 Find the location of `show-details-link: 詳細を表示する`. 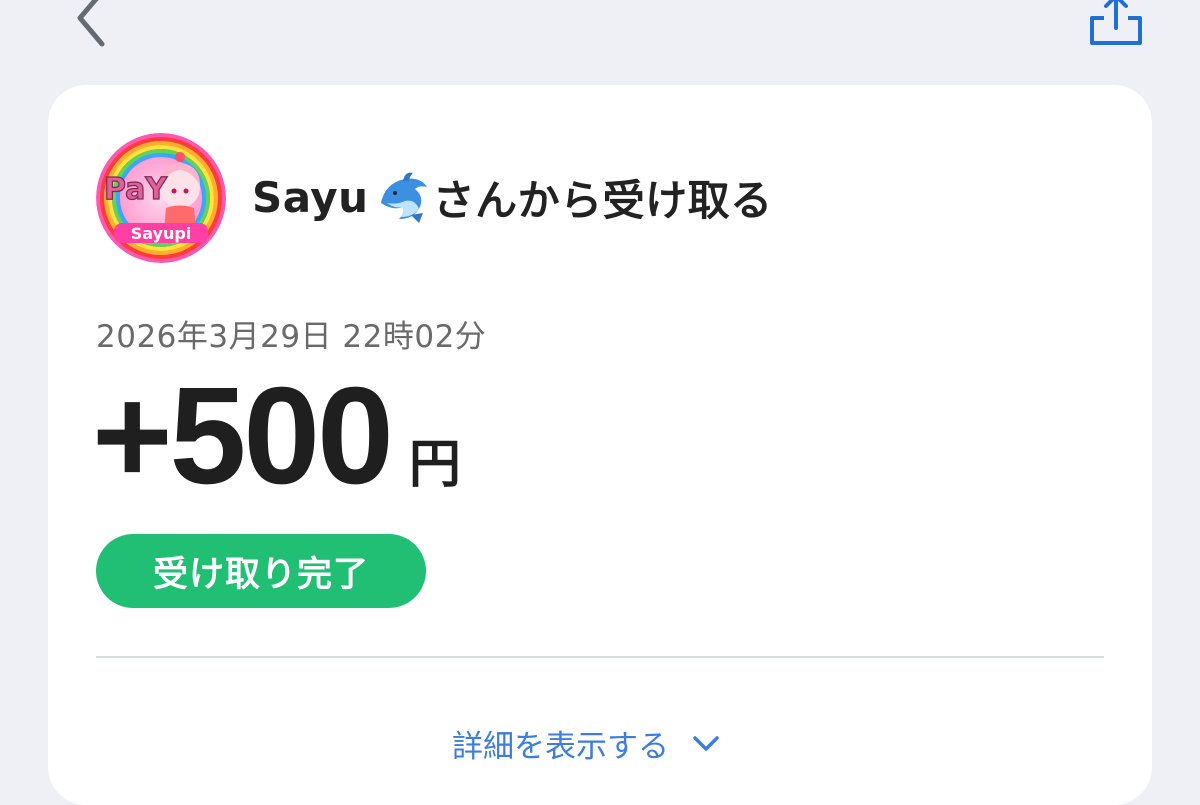

show-details-link: 詳細を表示する is located at coordinates (586, 743).